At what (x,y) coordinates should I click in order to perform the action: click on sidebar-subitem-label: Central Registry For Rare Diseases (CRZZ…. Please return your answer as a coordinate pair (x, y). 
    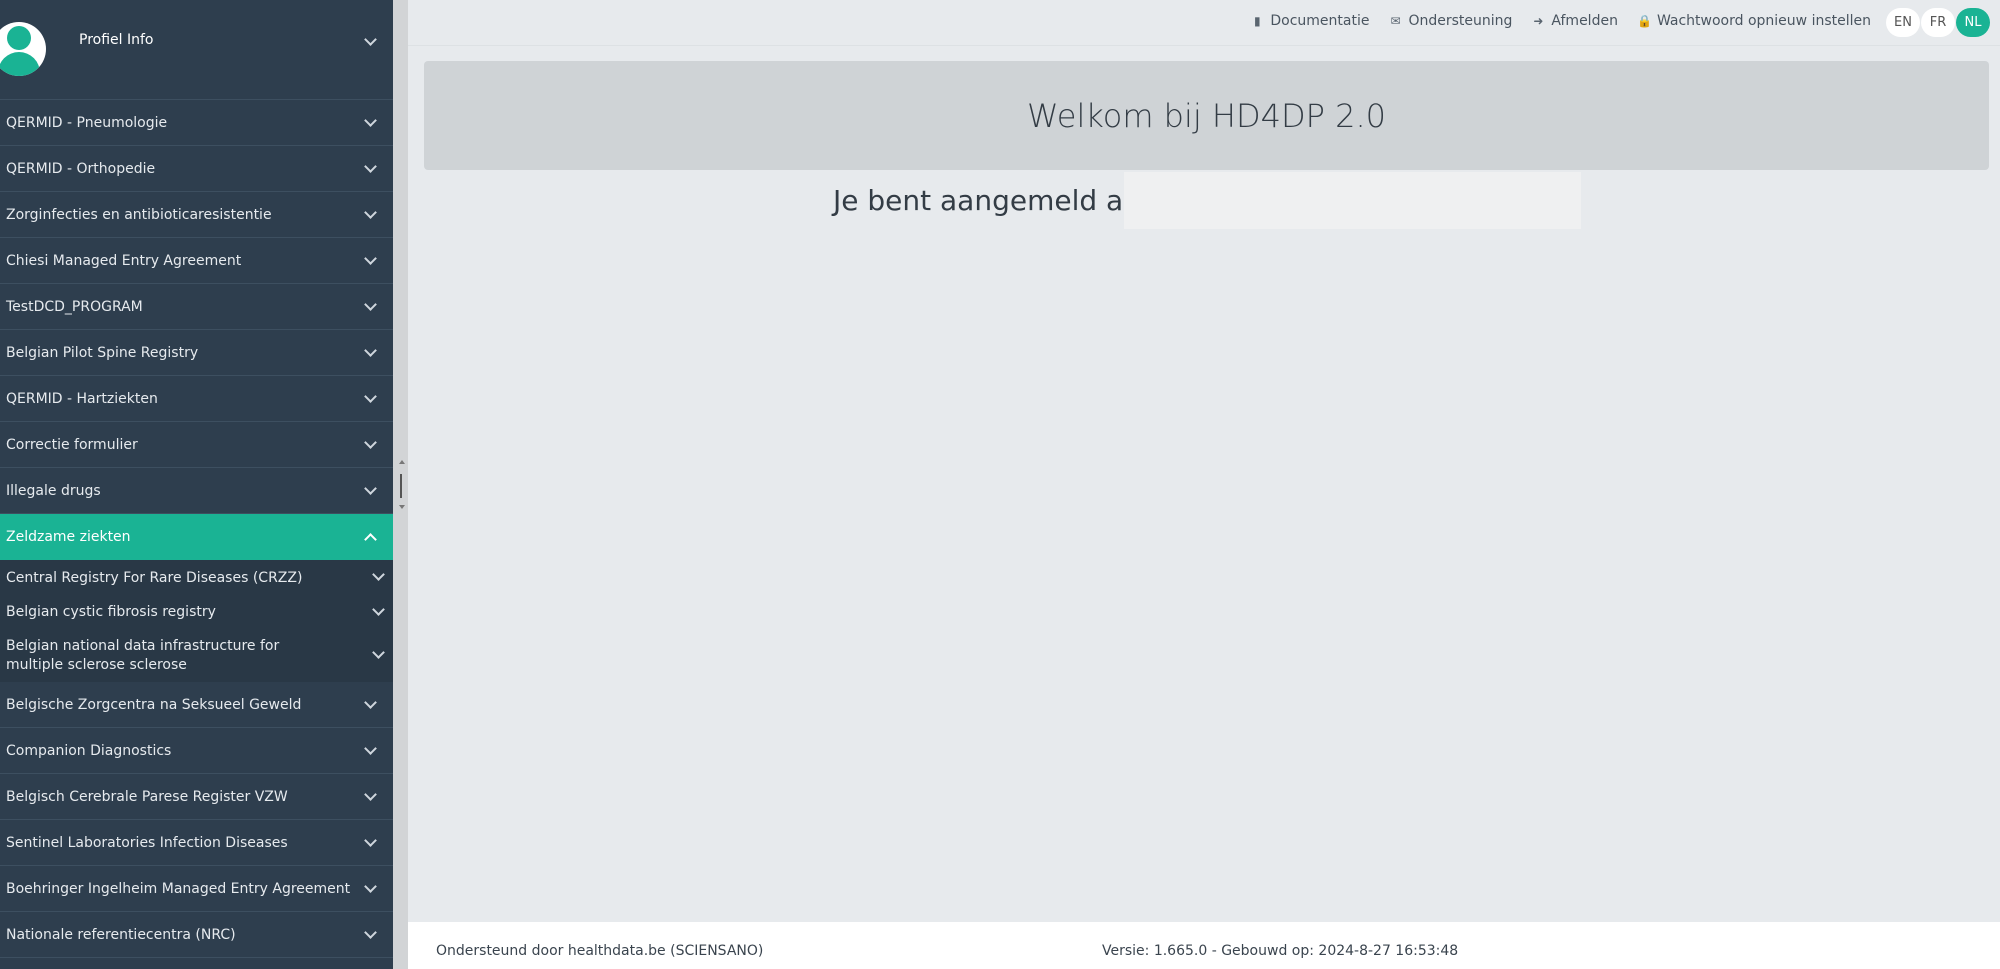
    Looking at the image, I should click on (154, 578).